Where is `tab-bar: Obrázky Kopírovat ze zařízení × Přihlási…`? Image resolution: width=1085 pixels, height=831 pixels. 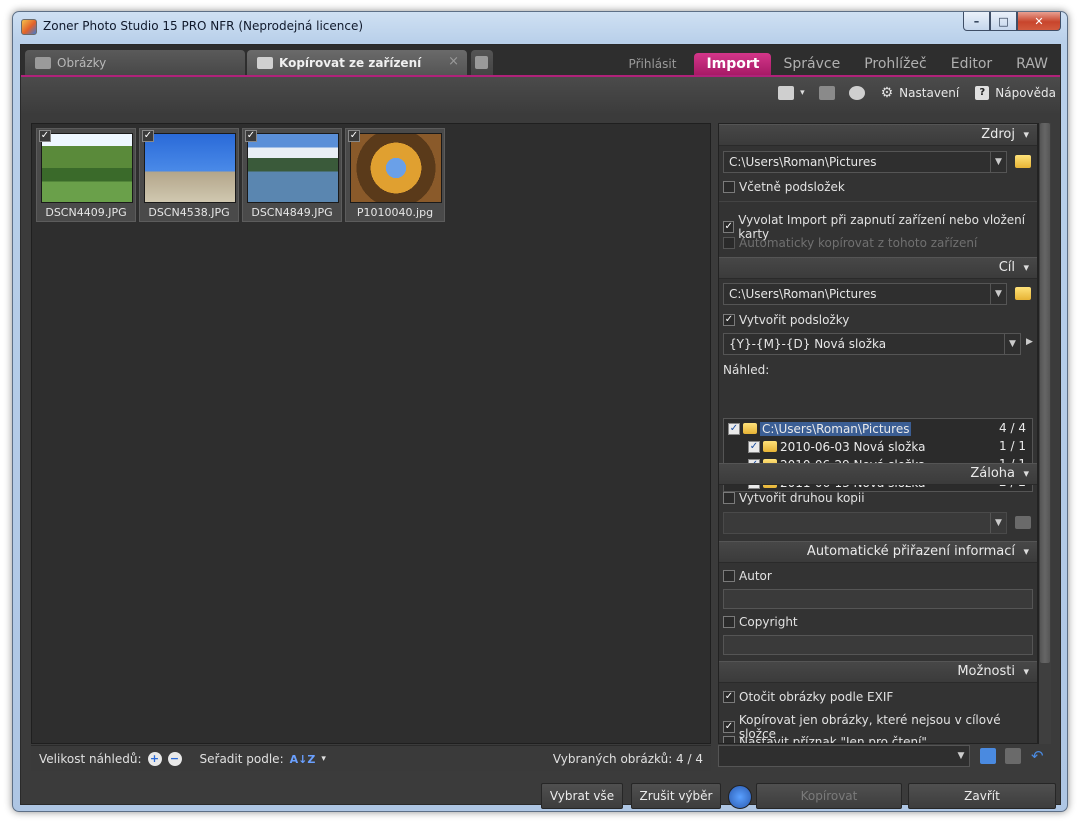
tab-bar: Obrázky Kopírovat ze zařízení × Přihlási… is located at coordinates (540, 60).